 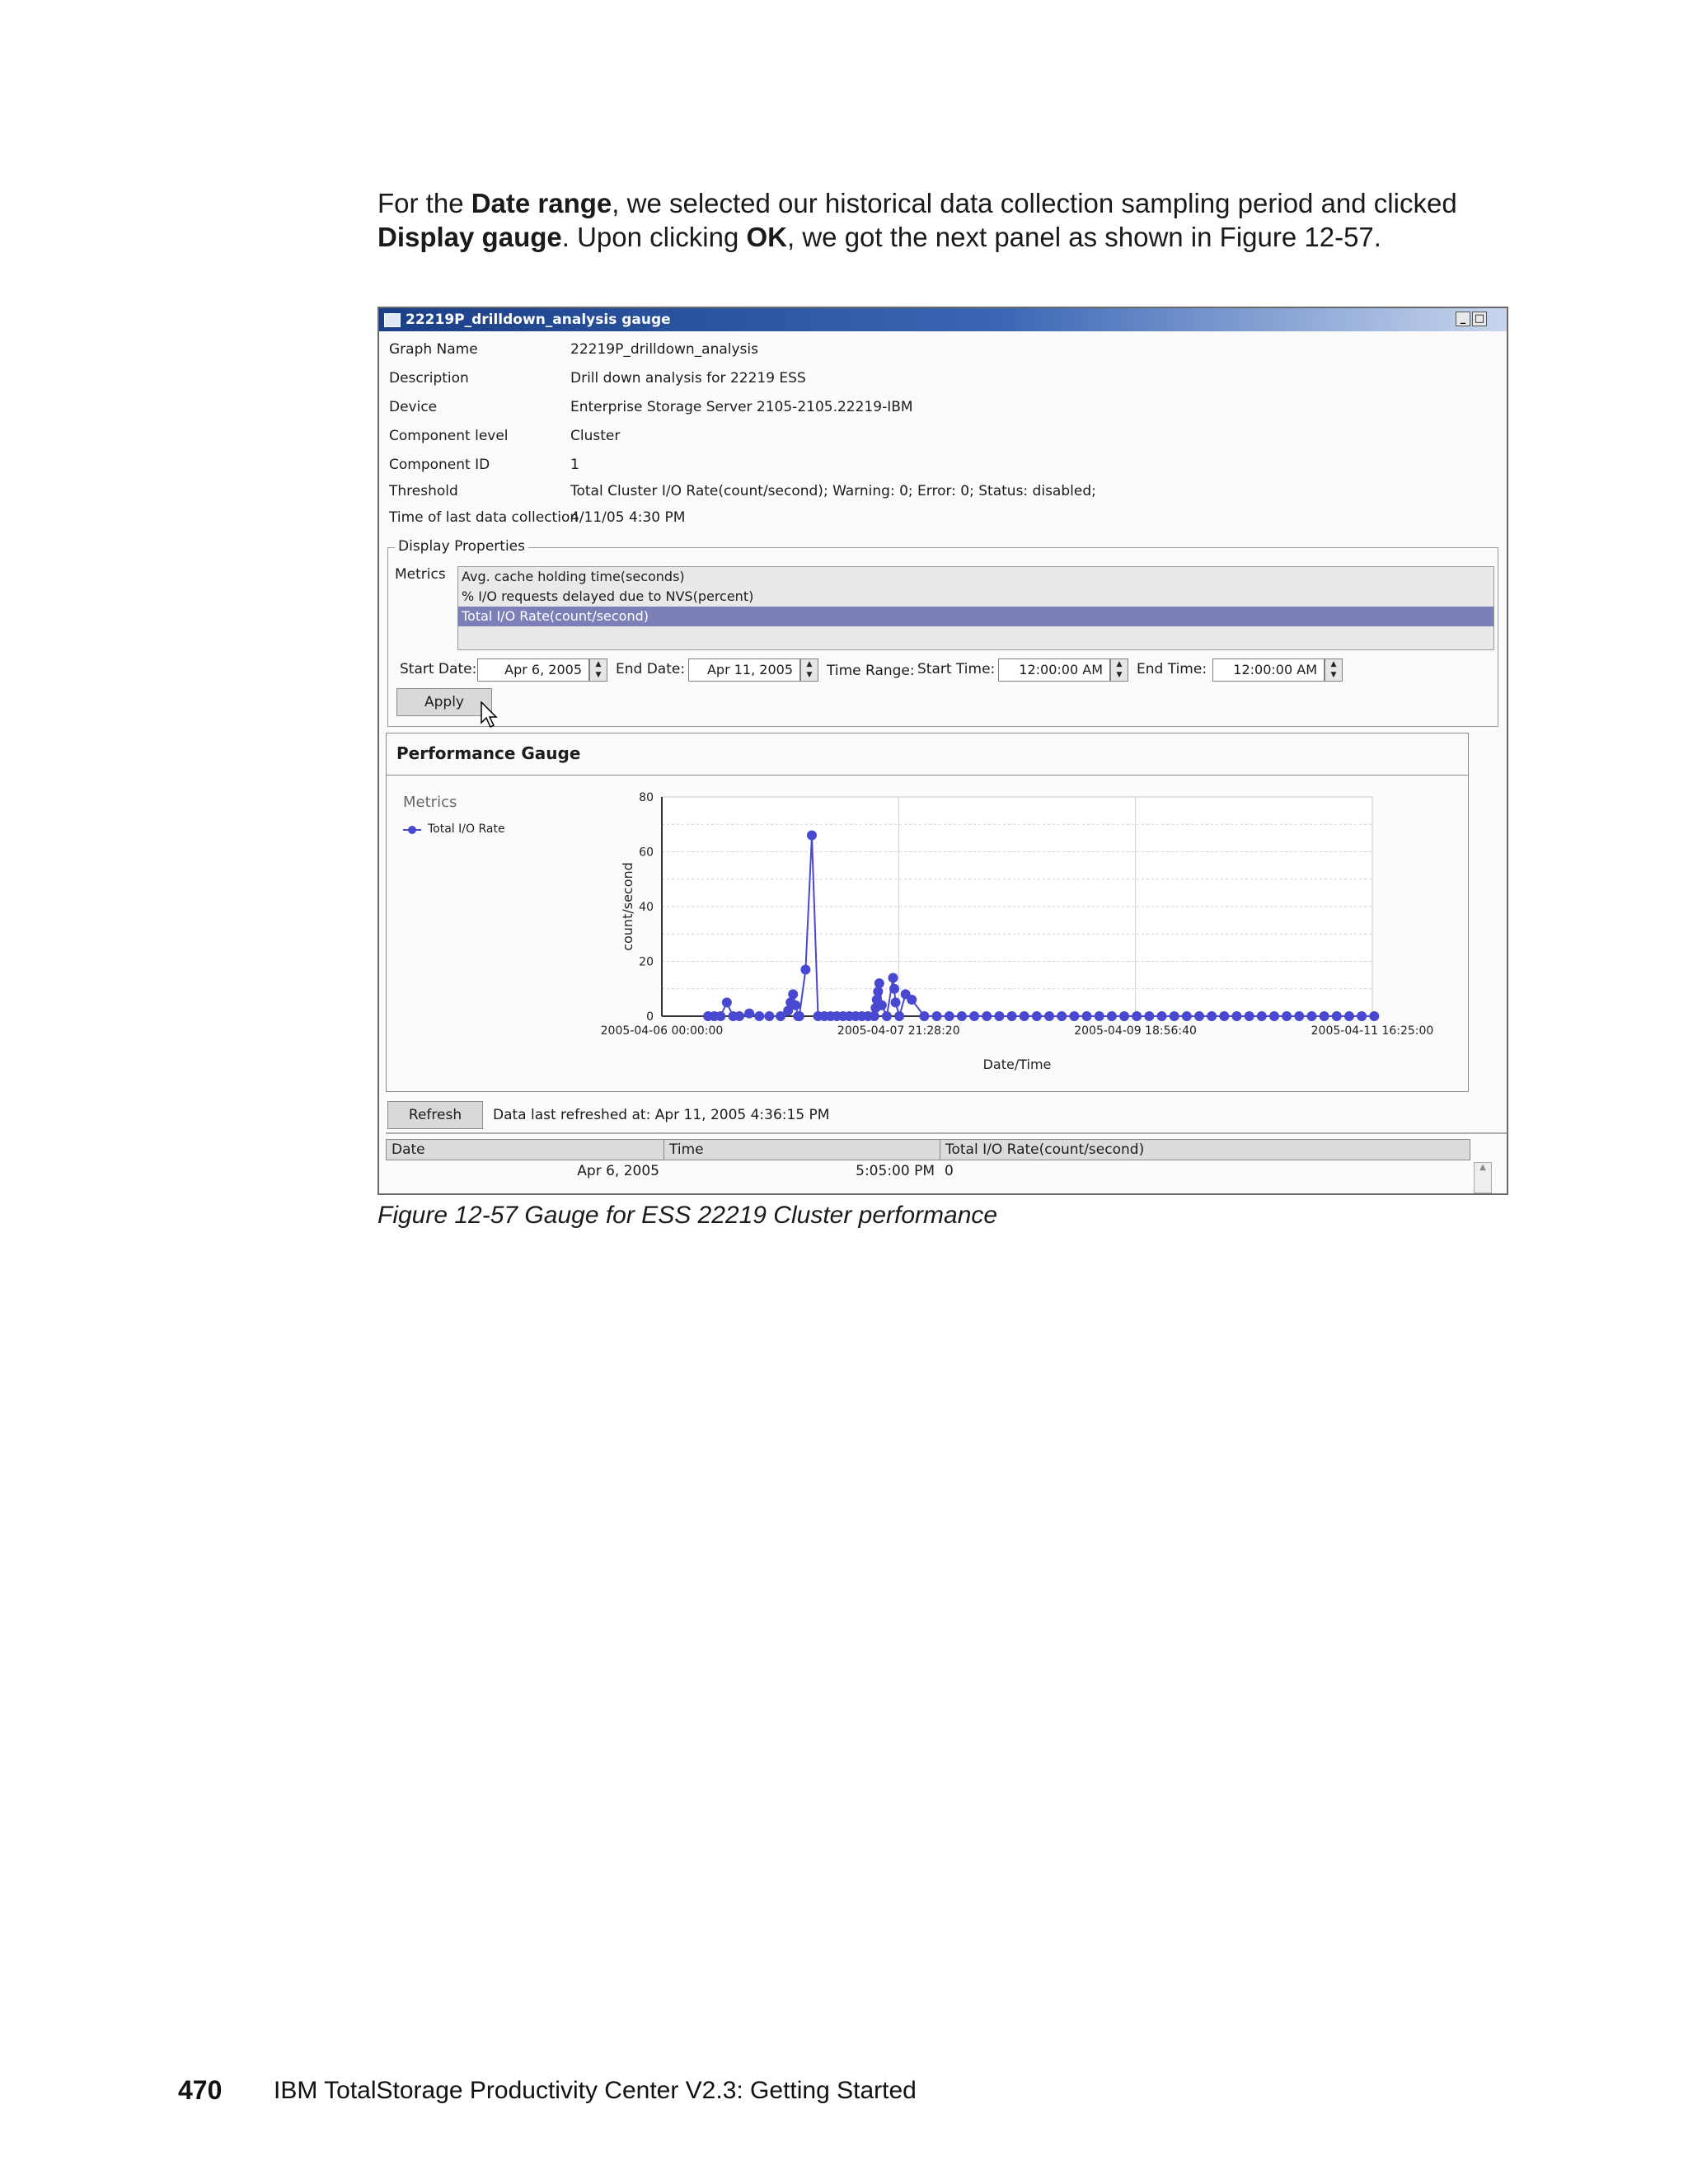 I want to click on start-time-spinner: ▲ ▼, so click(x=1119, y=670).